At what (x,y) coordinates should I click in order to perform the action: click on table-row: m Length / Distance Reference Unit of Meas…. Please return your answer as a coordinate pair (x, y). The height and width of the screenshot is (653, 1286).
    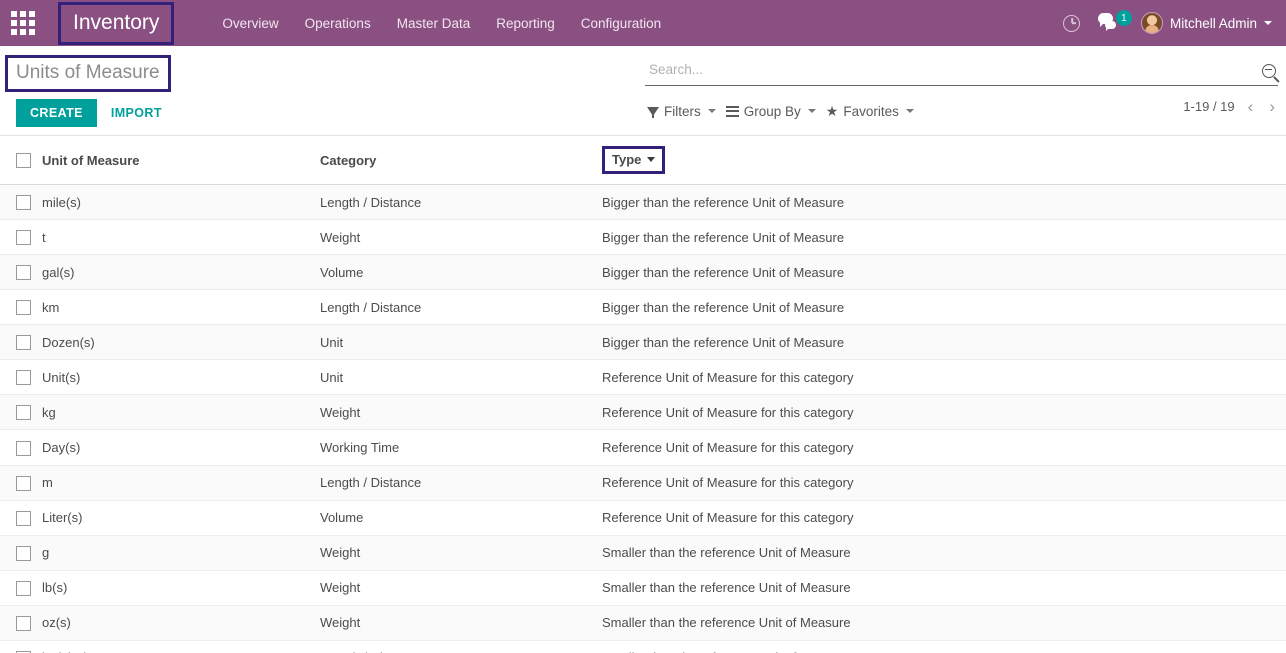
    Looking at the image, I should click on (643, 483).